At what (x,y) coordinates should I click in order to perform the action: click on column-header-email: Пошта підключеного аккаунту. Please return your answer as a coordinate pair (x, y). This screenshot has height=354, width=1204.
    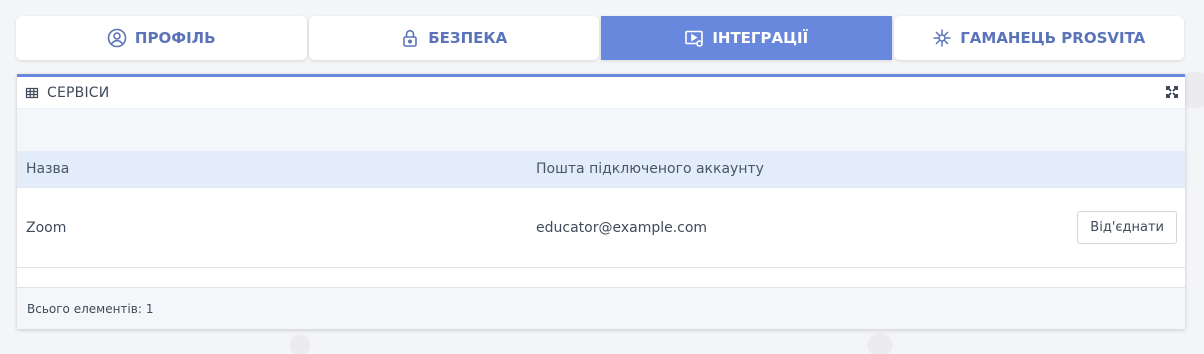
    Looking at the image, I should click on (860, 169).